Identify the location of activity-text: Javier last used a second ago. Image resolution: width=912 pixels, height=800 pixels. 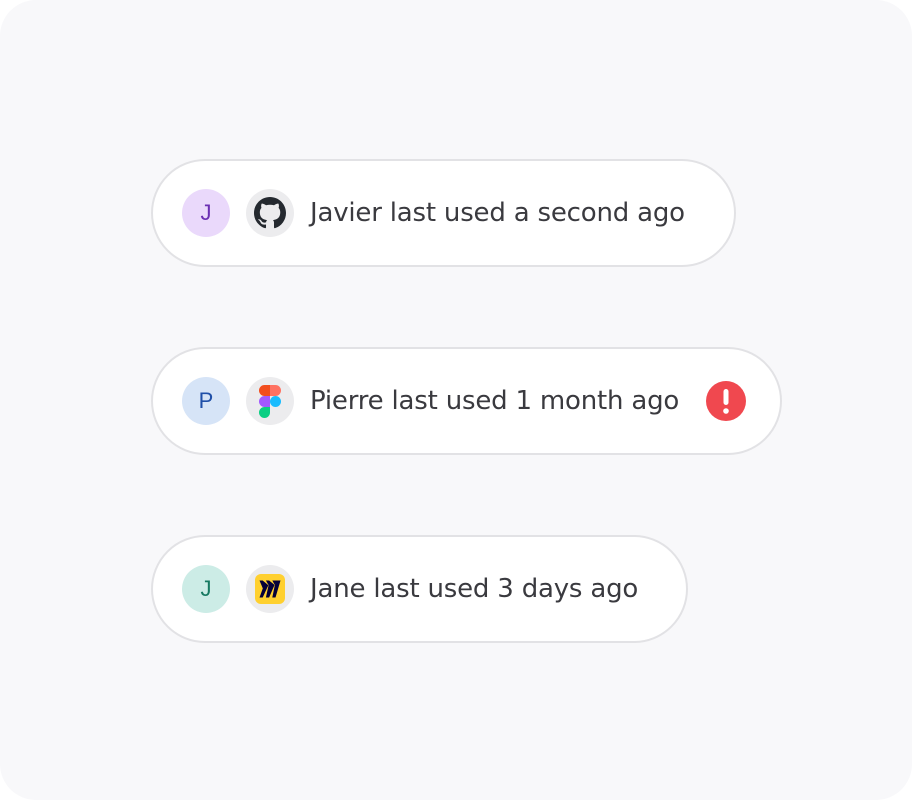
(497, 213).